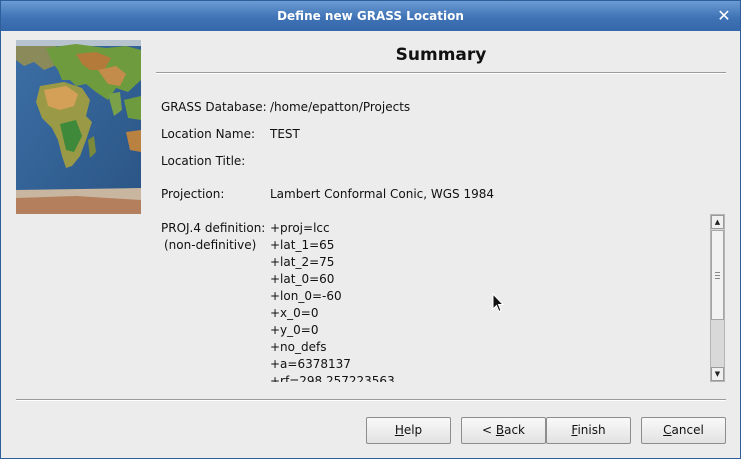 The width and height of the screenshot is (741, 459). Describe the element at coordinates (717, 374) in the screenshot. I see `scroll-down-arrow-icon: ▼` at that location.